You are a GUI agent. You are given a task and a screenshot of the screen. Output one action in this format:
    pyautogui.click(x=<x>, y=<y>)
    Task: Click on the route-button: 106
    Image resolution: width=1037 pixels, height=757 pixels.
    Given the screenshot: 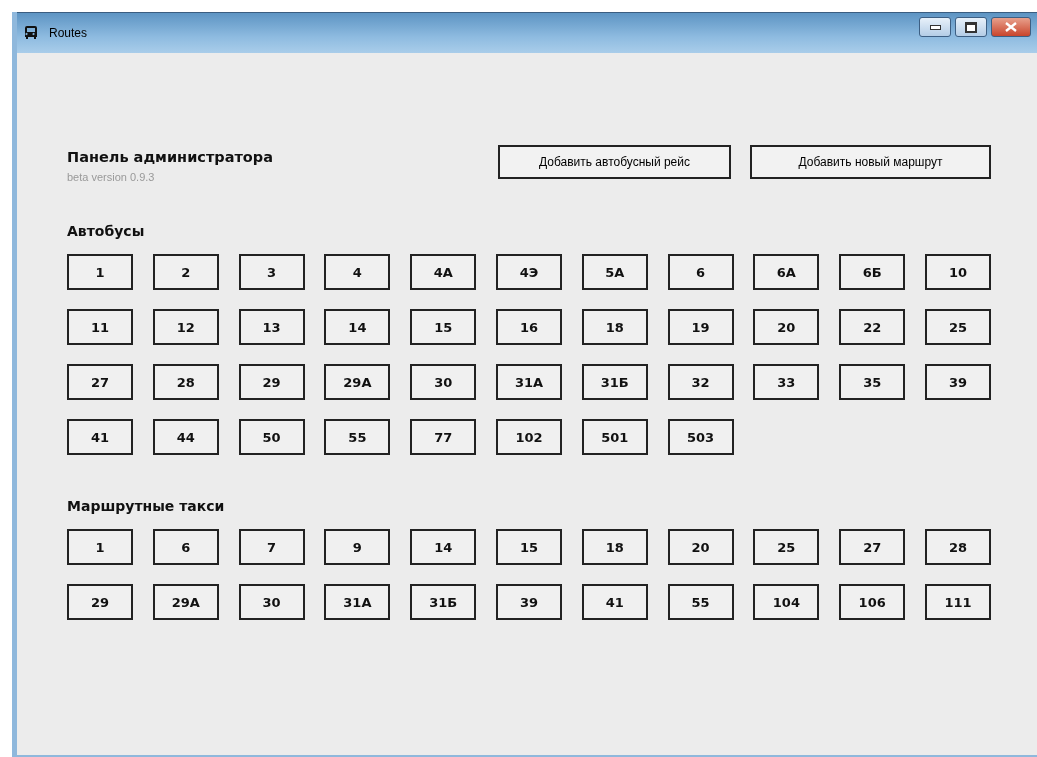 What is the action you would take?
    pyautogui.click(x=872, y=602)
    